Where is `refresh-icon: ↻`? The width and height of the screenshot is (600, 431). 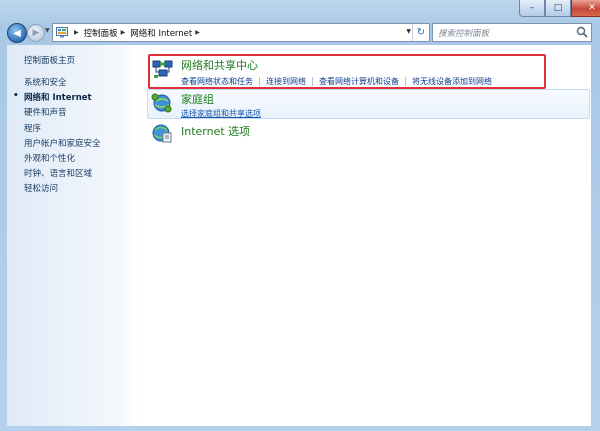 refresh-icon: ↻ is located at coordinates (421, 32).